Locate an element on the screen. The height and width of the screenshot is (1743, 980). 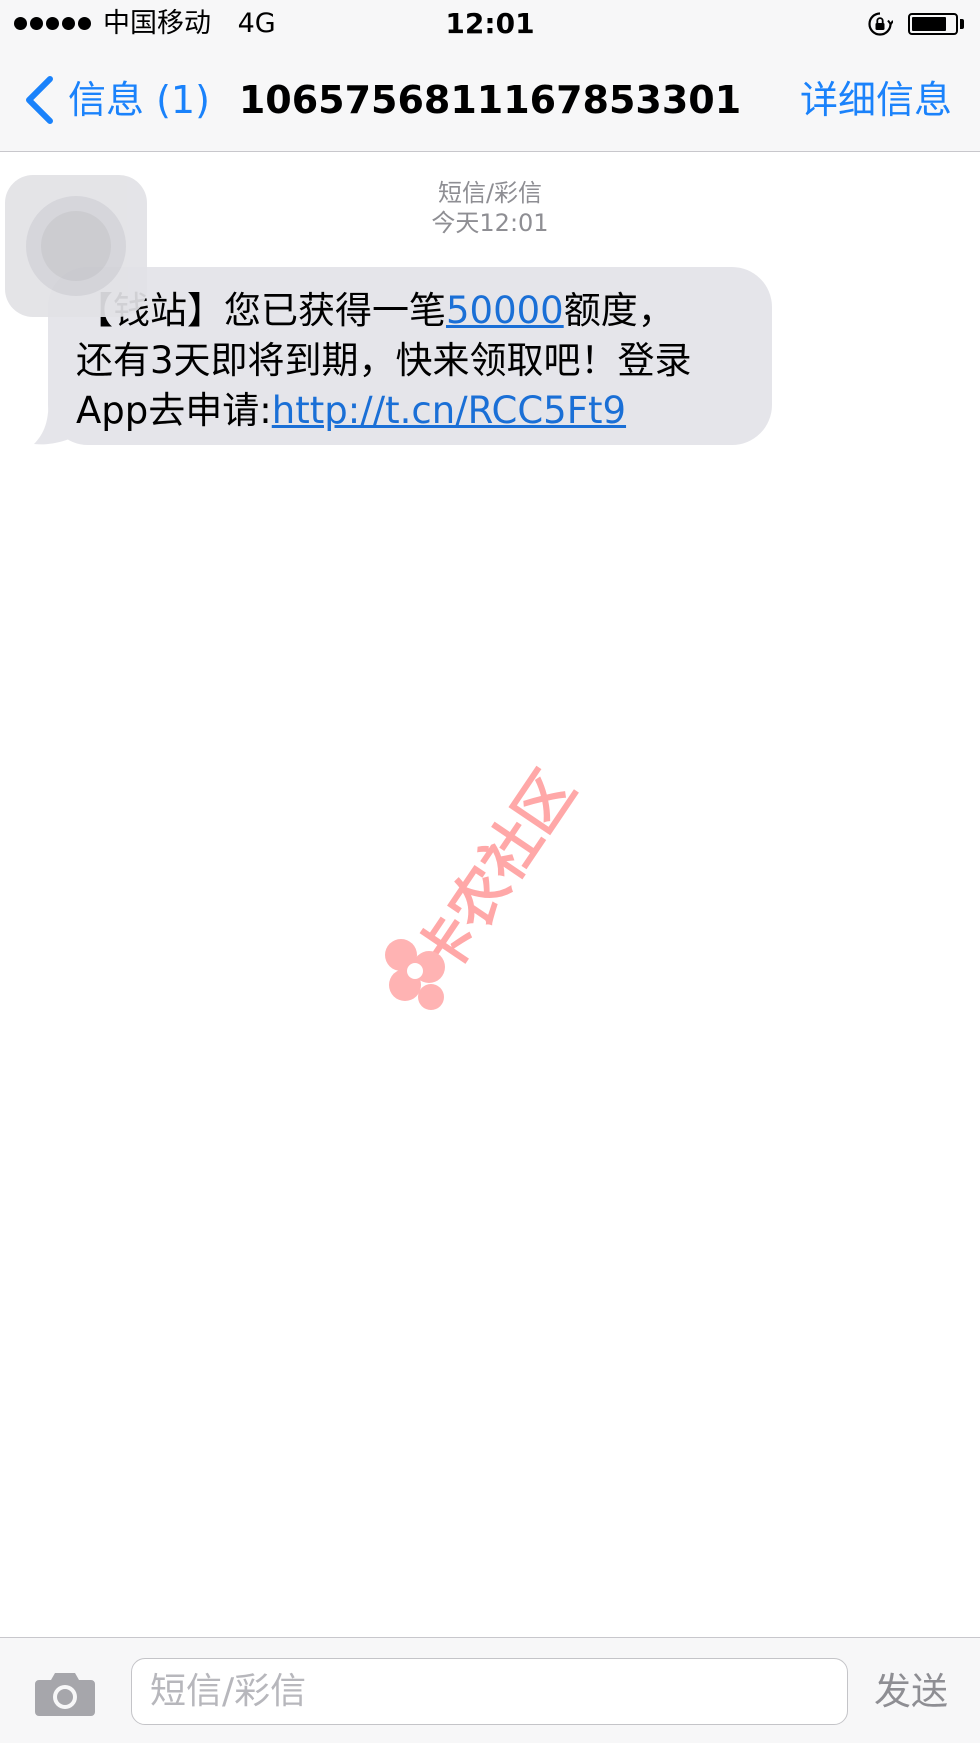
message-timestamp: 今天12:01 is located at coordinates (490, 223).